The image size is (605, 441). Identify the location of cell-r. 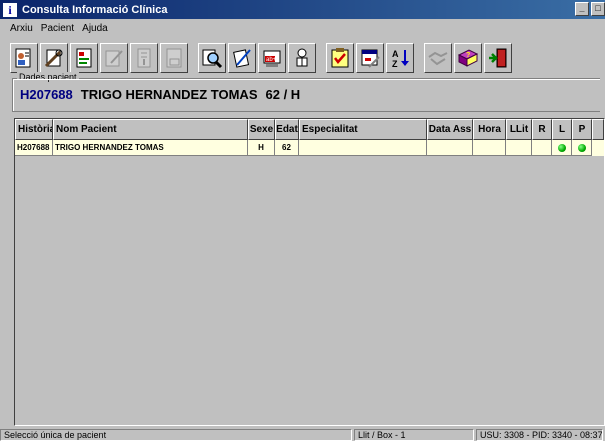
(542, 148).